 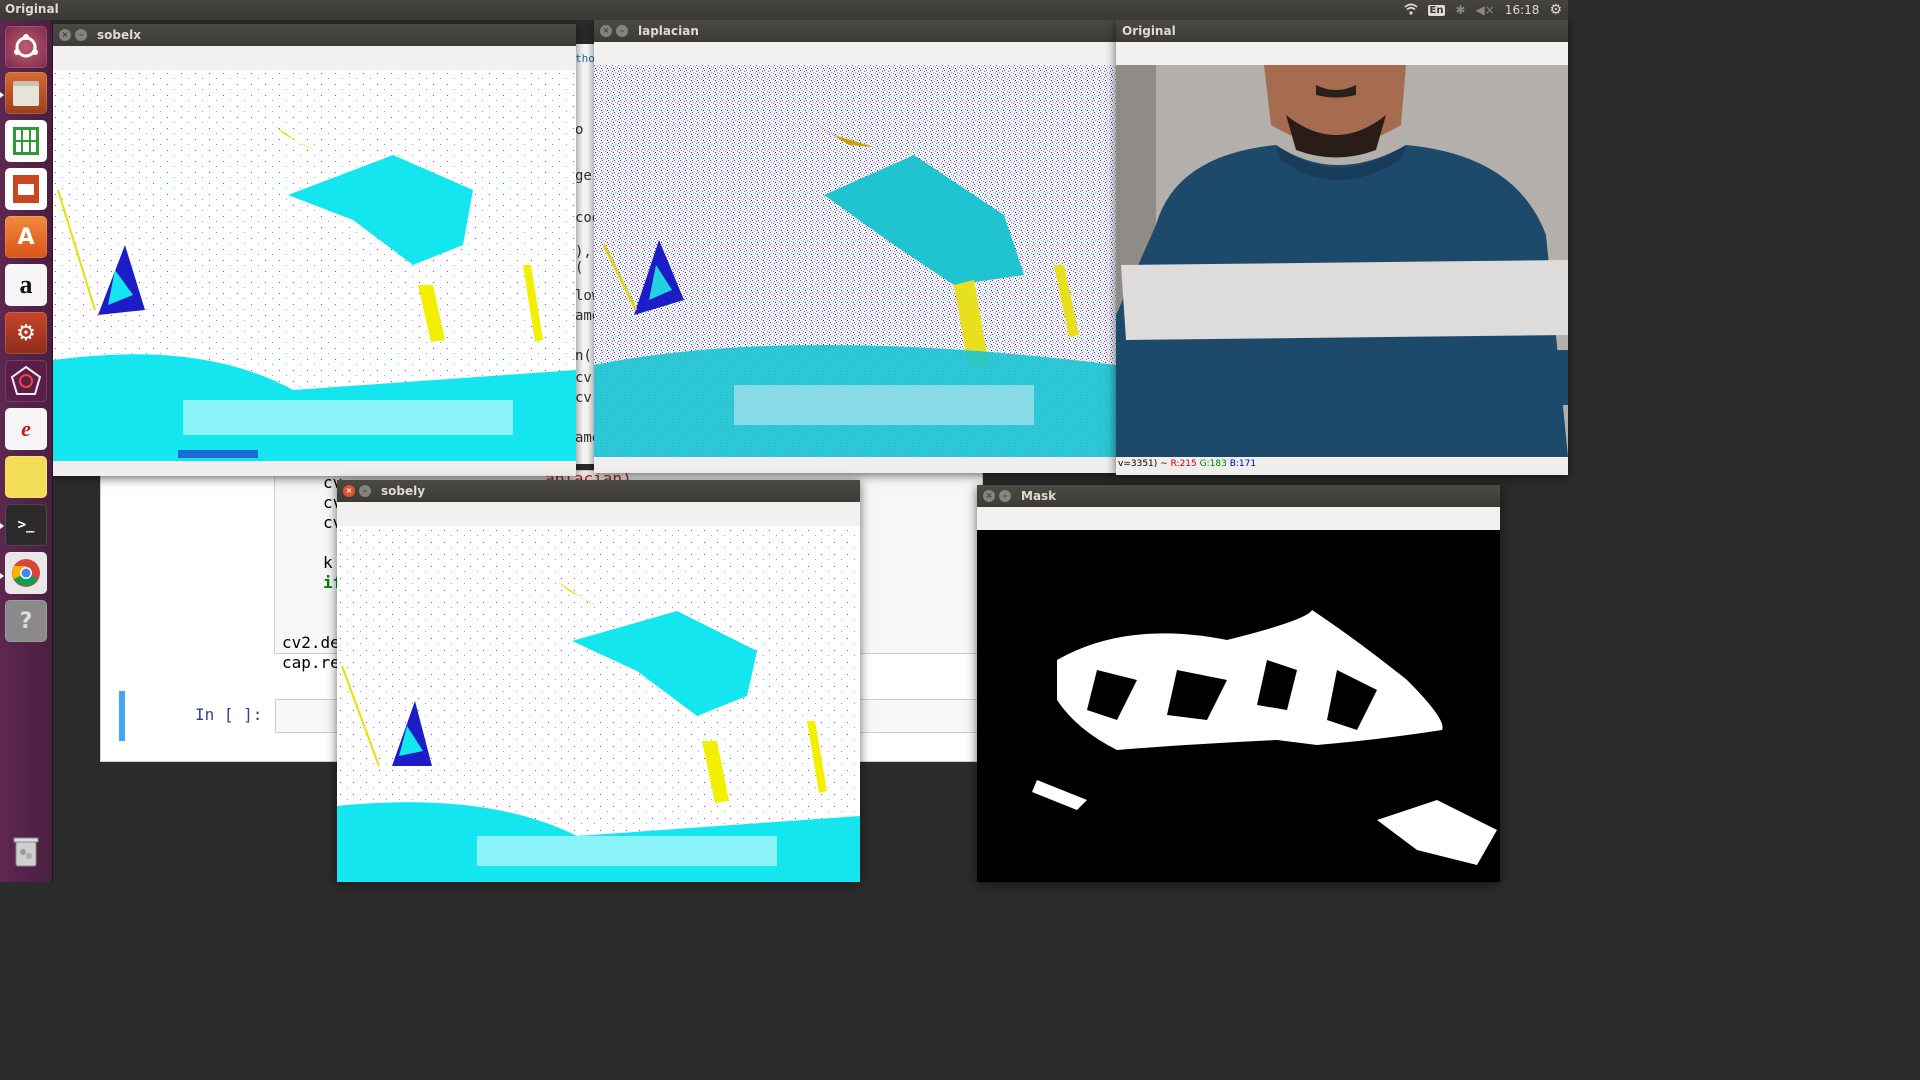 I want to click on pixel-status-bar: v=3351) ~ R:215 G:183 B:171, so click(x=1342, y=467).